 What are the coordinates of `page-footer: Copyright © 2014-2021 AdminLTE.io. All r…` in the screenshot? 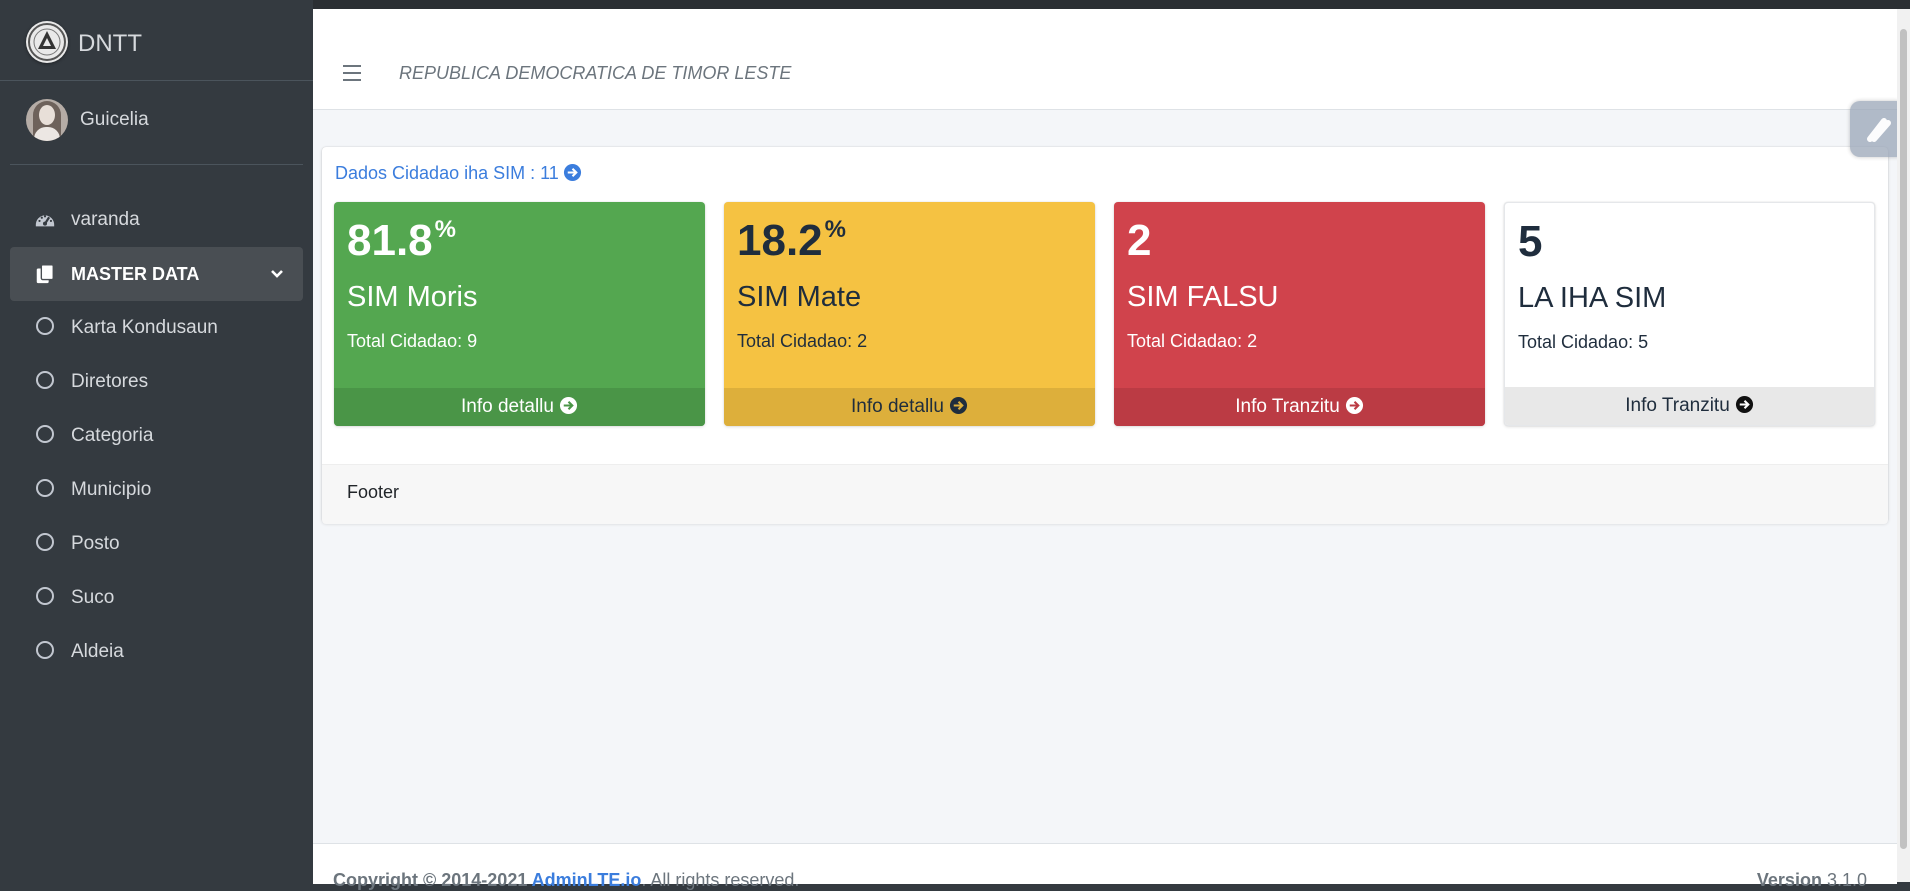 It's located at (1105, 866).